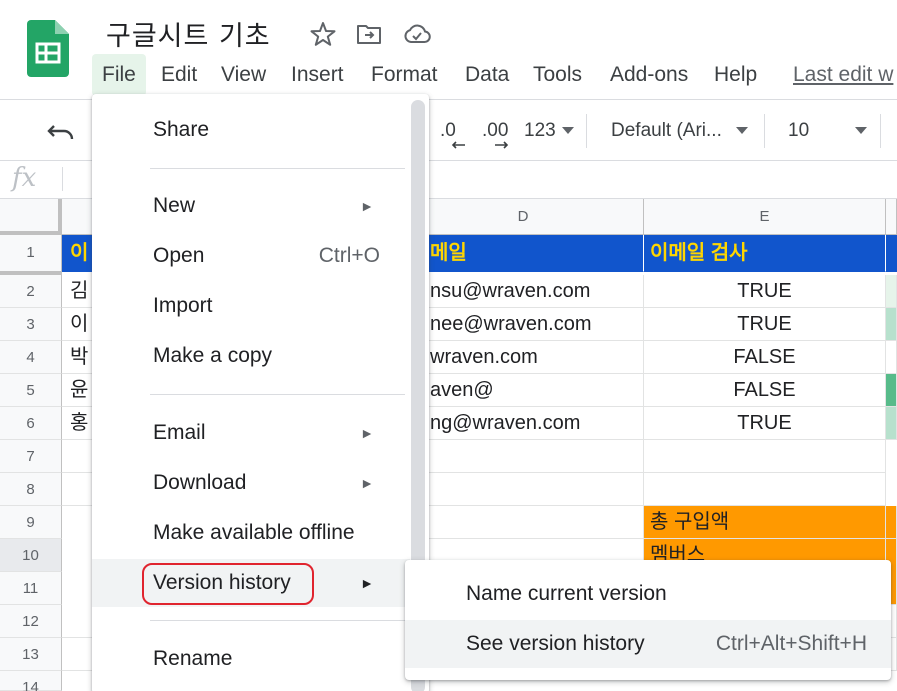  Describe the element at coordinates (648, 594) in the screenshot. I see `menu-item-name-current-version: Name current version` at that location.